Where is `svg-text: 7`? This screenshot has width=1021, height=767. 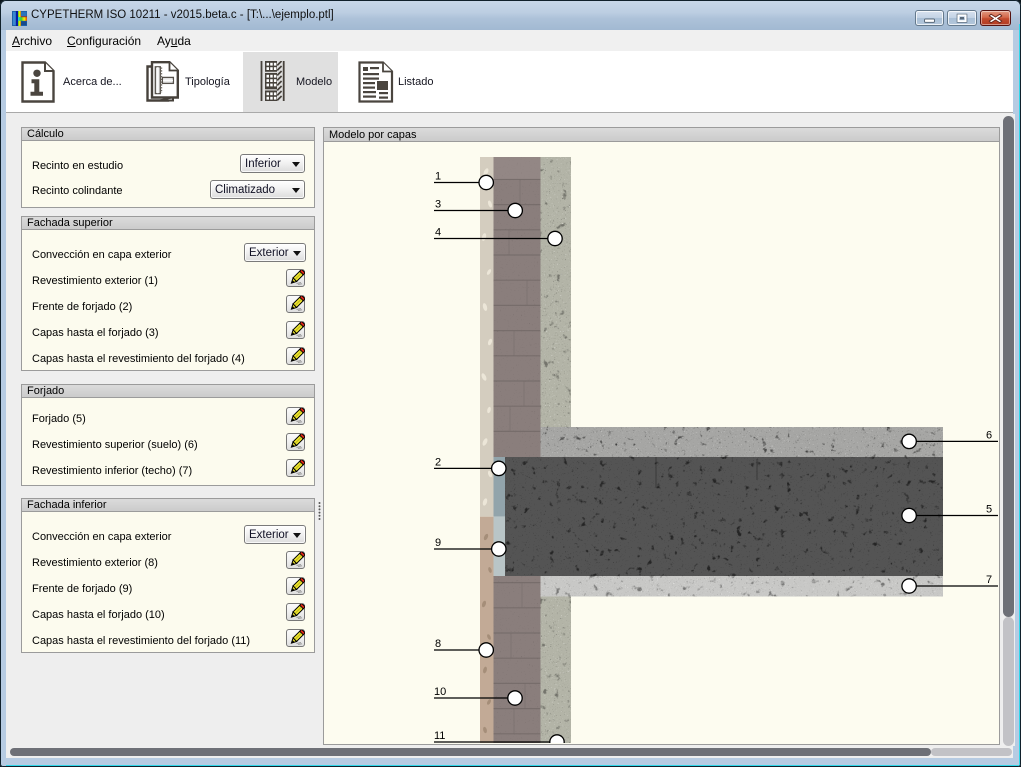
svg-text: 7 is located at coordinates (989, 580).